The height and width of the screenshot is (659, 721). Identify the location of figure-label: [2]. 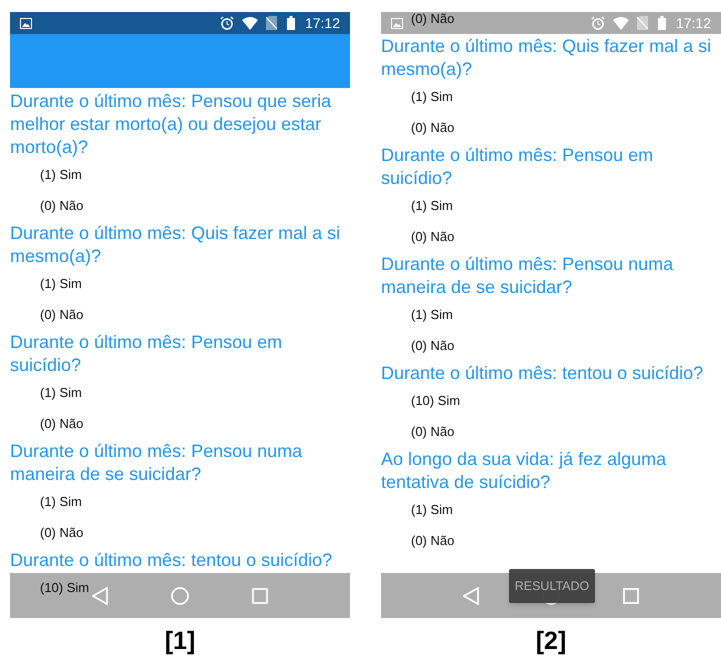
(551, 641).